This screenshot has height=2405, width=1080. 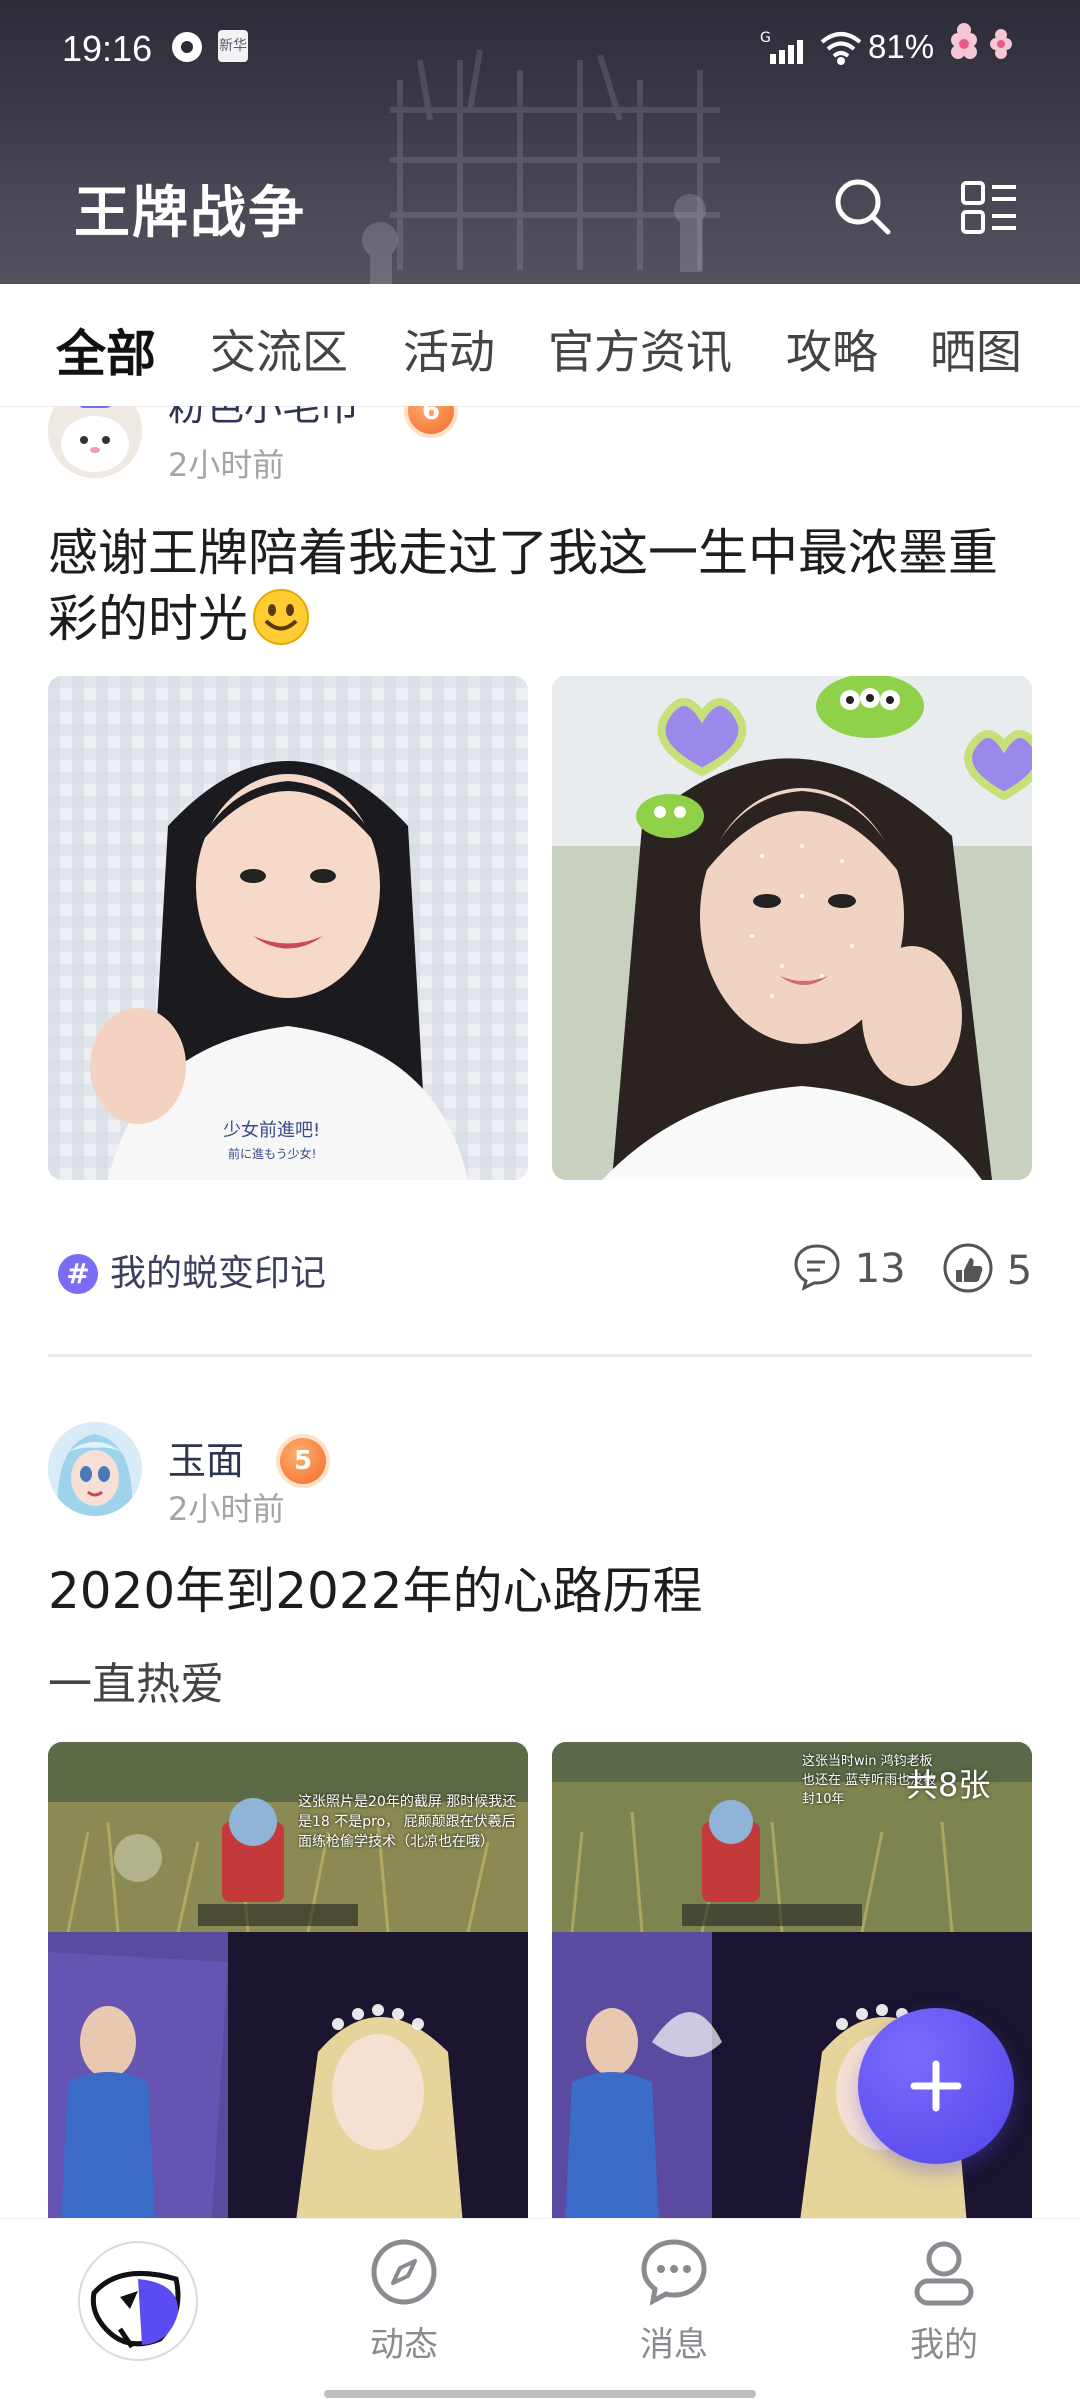 I want to click on menu-icon, so click(x=989, y=208).